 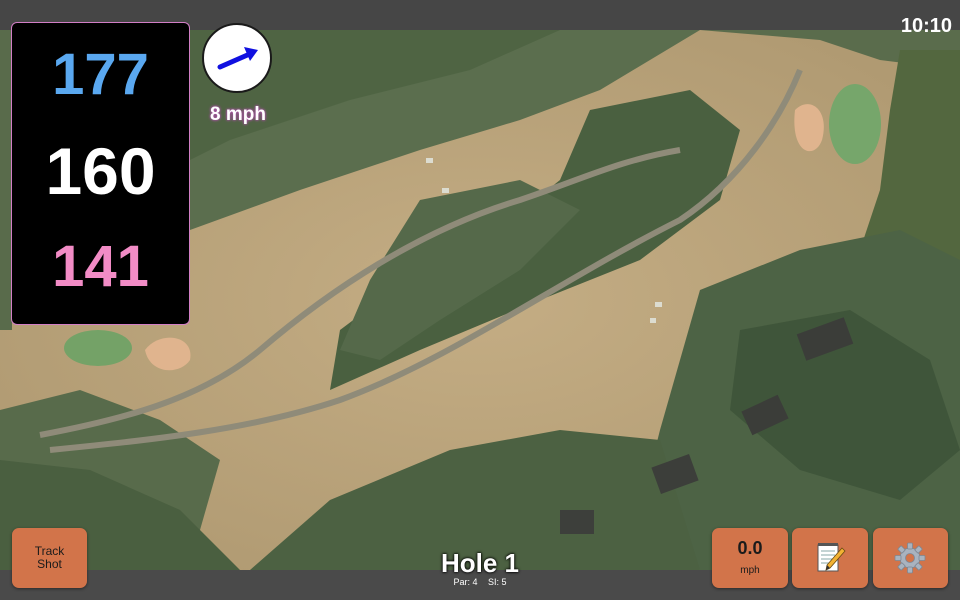 I want to click on hole-title: Hole 1, so click(x=480, y=563).